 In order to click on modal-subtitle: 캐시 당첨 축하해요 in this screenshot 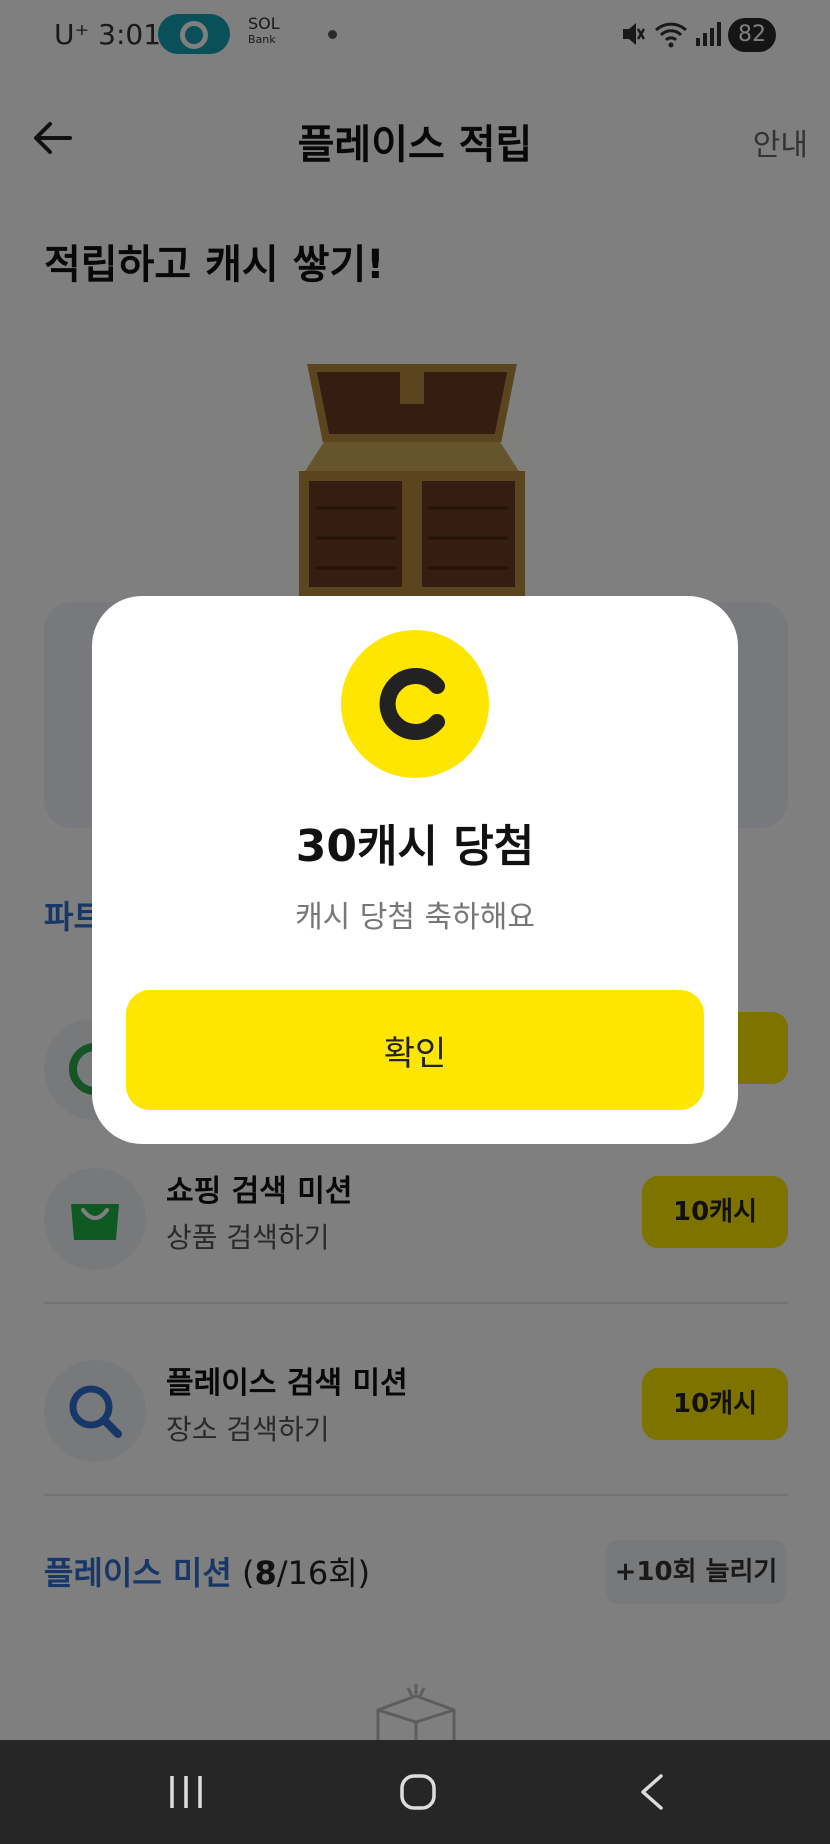, I will do `click(415, 917)`.